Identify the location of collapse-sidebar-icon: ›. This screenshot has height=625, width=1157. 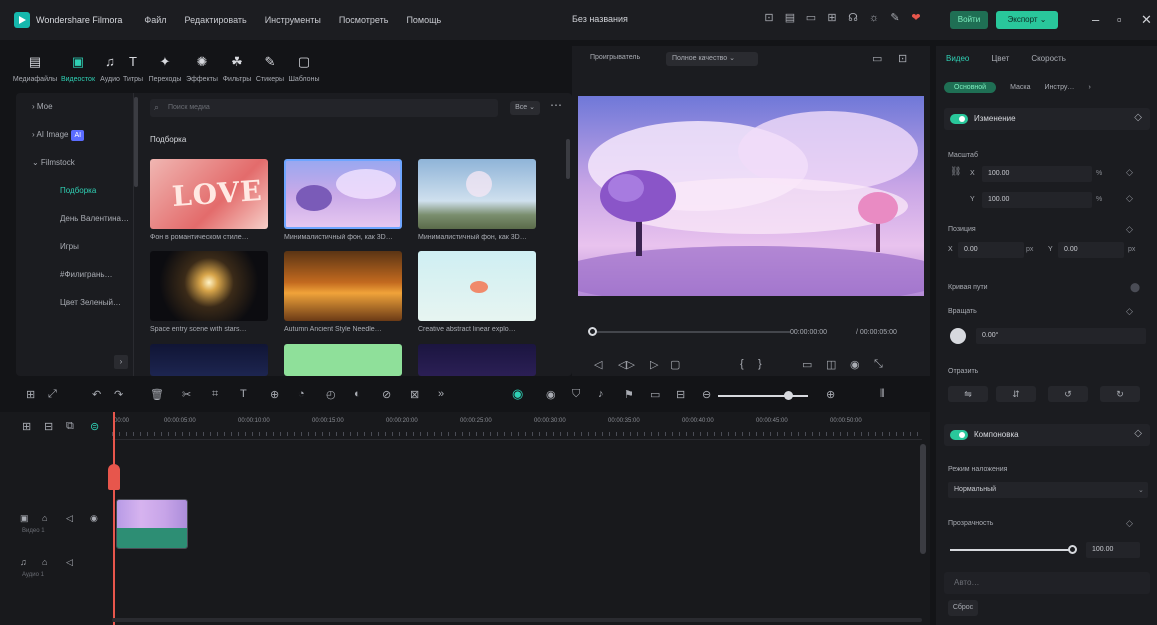
(121, 362).